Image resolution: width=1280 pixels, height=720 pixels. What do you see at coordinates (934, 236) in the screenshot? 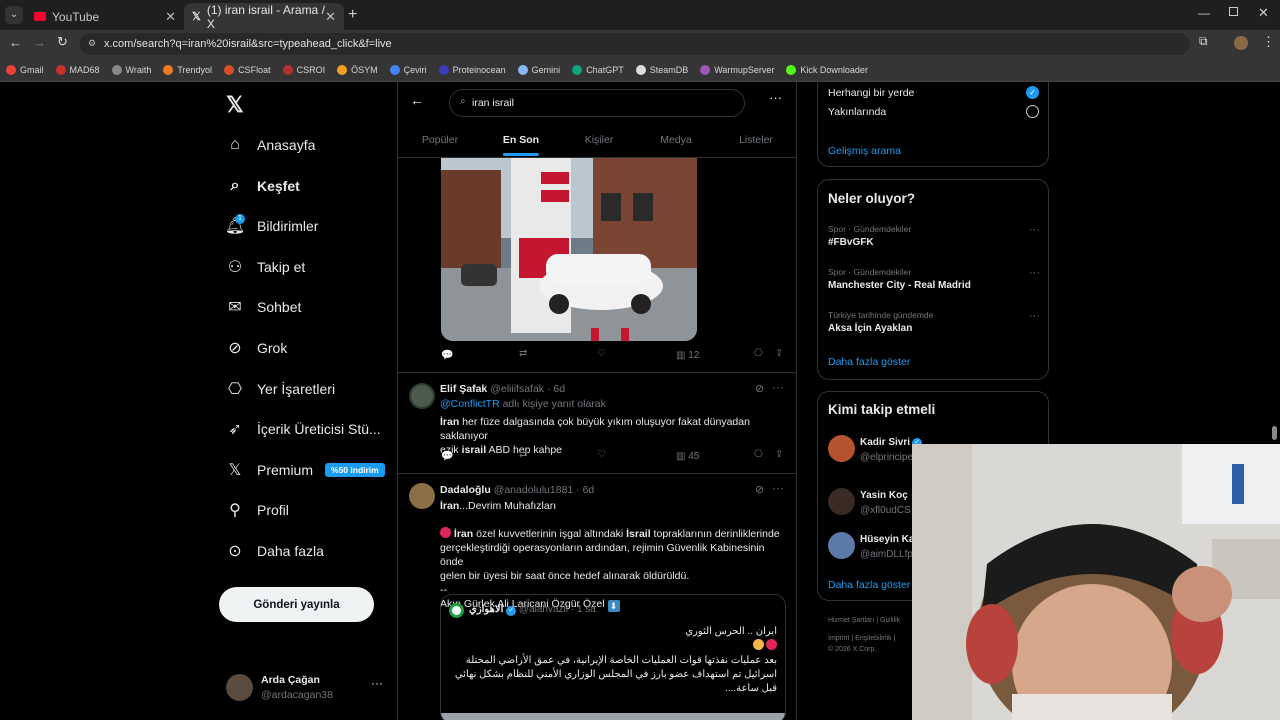
I see `trend-item: Spor · Gündemdekiler #FBvGFK ···` at bounding box center [934, 236].